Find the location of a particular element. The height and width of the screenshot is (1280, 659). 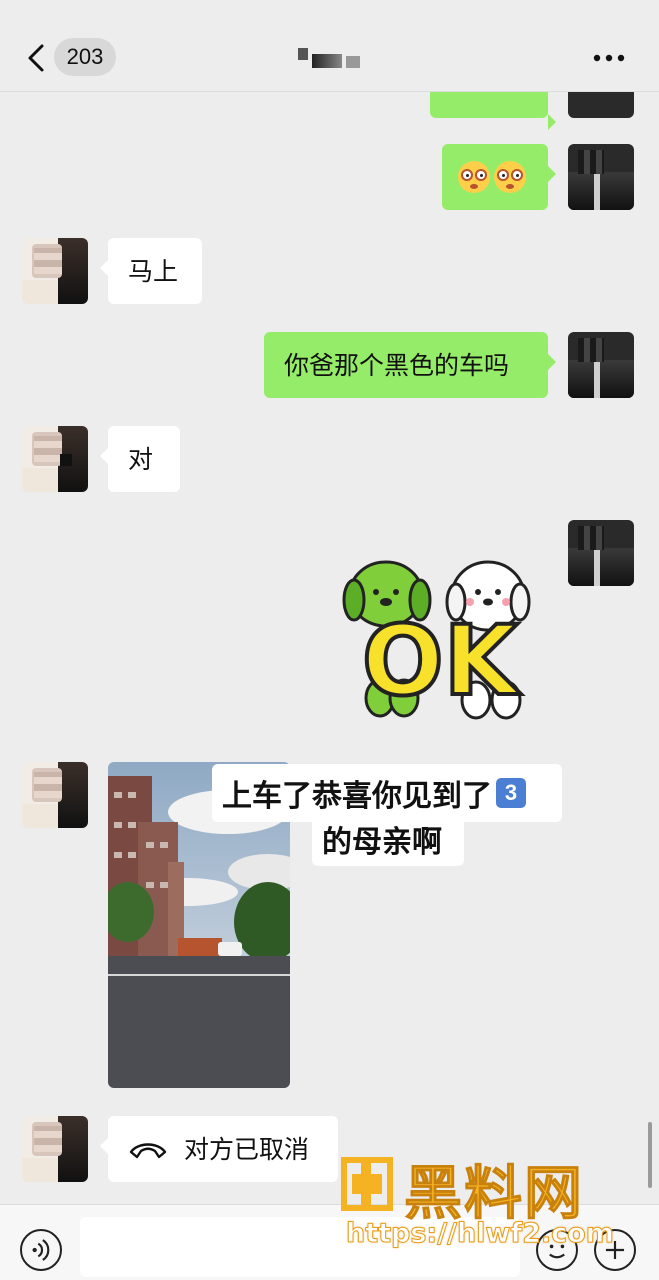

voice-icon is located at coordinates (41, 1250).